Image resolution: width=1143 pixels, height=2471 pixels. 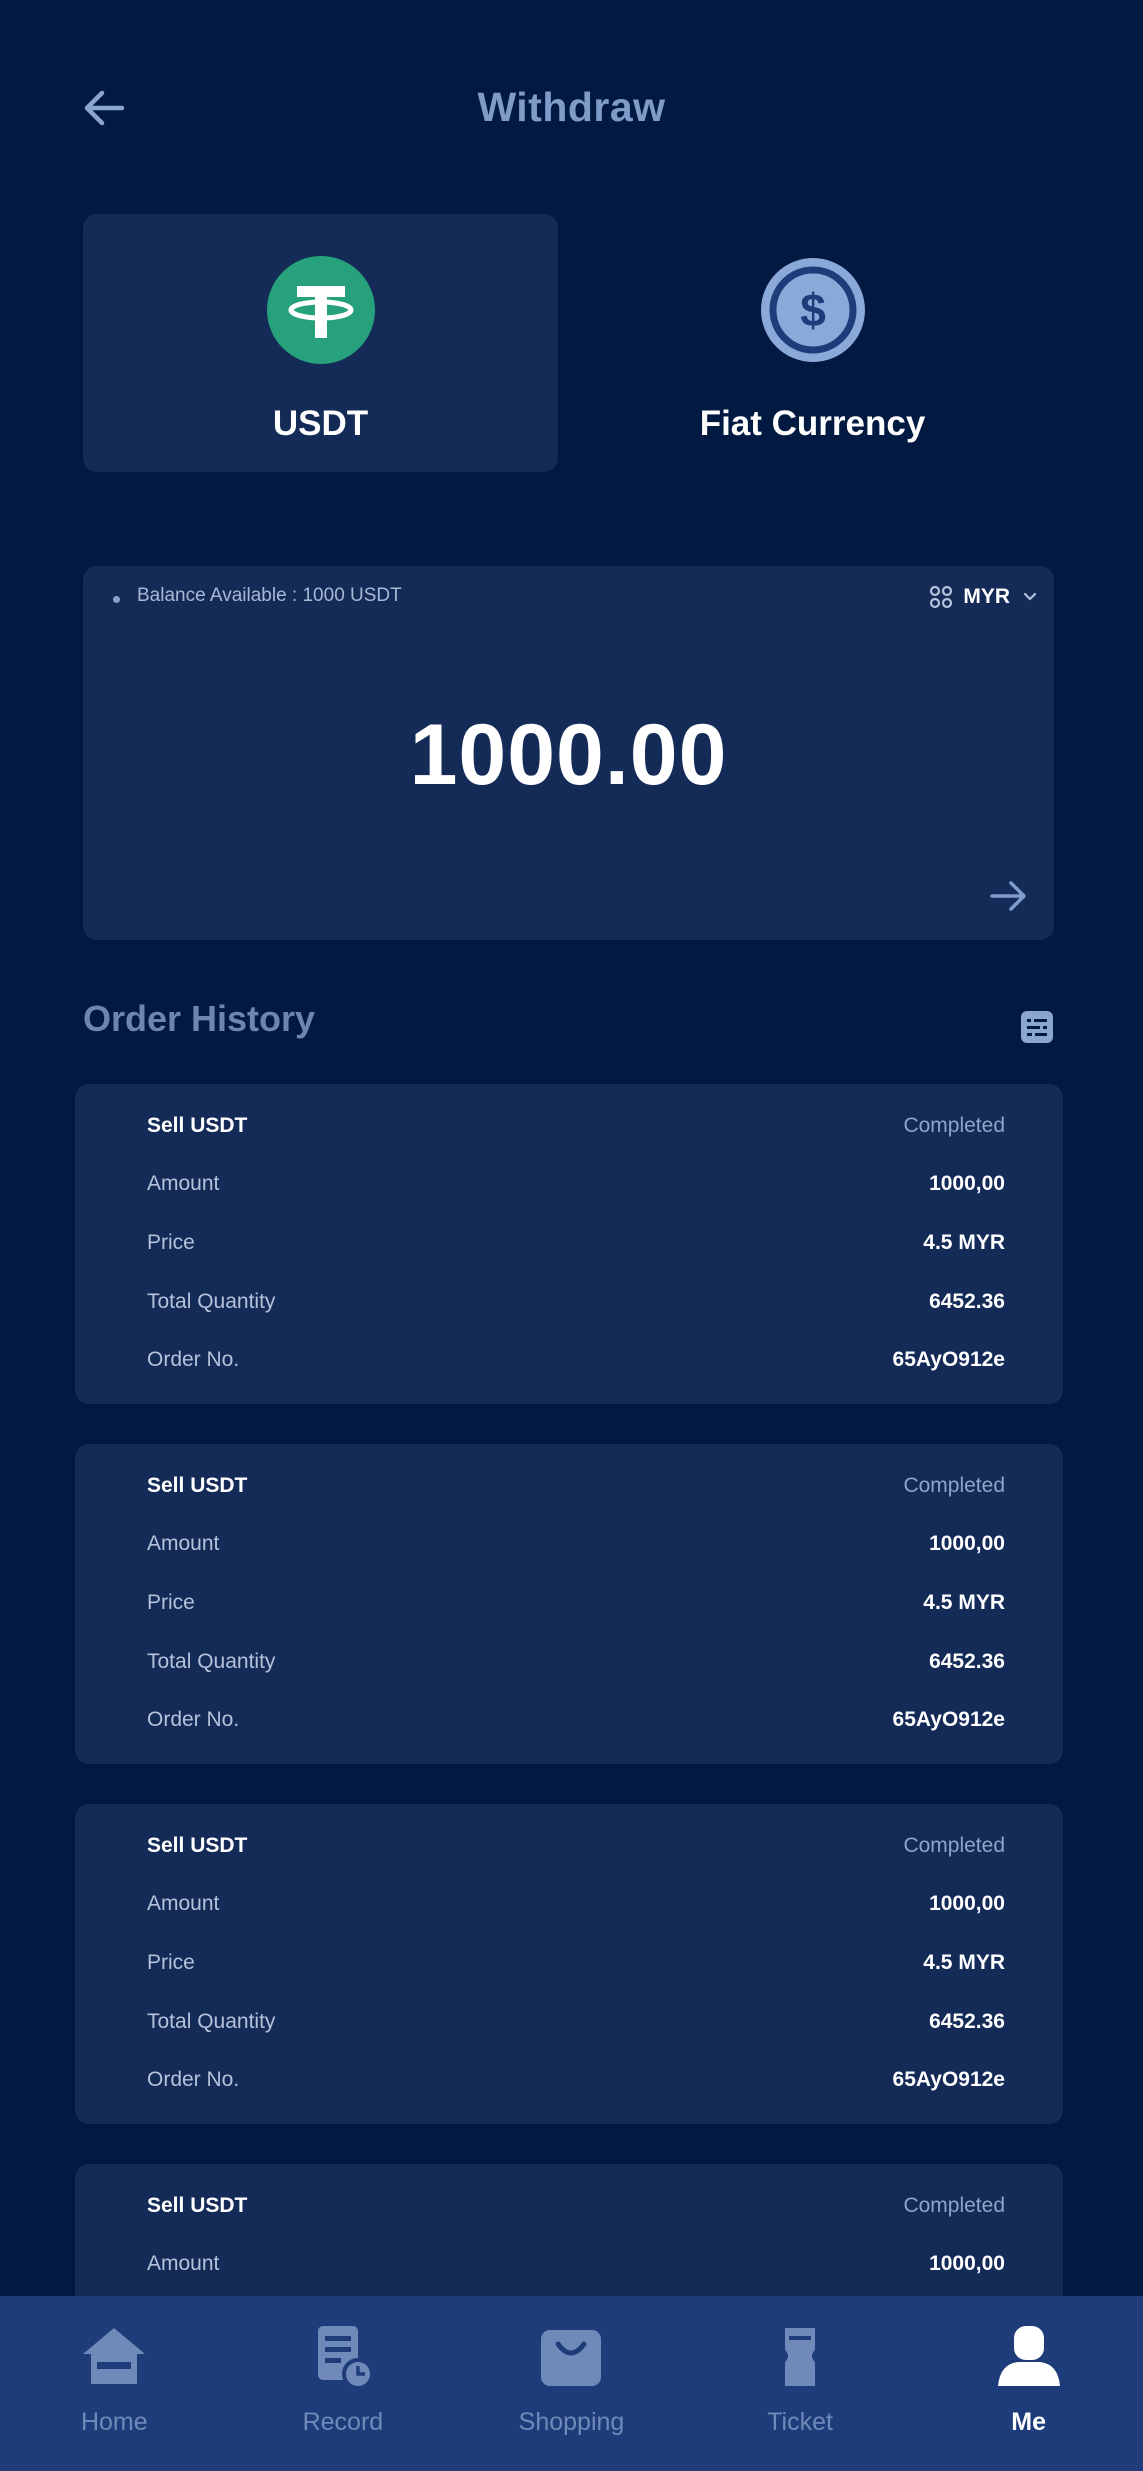 I want to click on currency-selector: MYR, so click(x=984, y=597).